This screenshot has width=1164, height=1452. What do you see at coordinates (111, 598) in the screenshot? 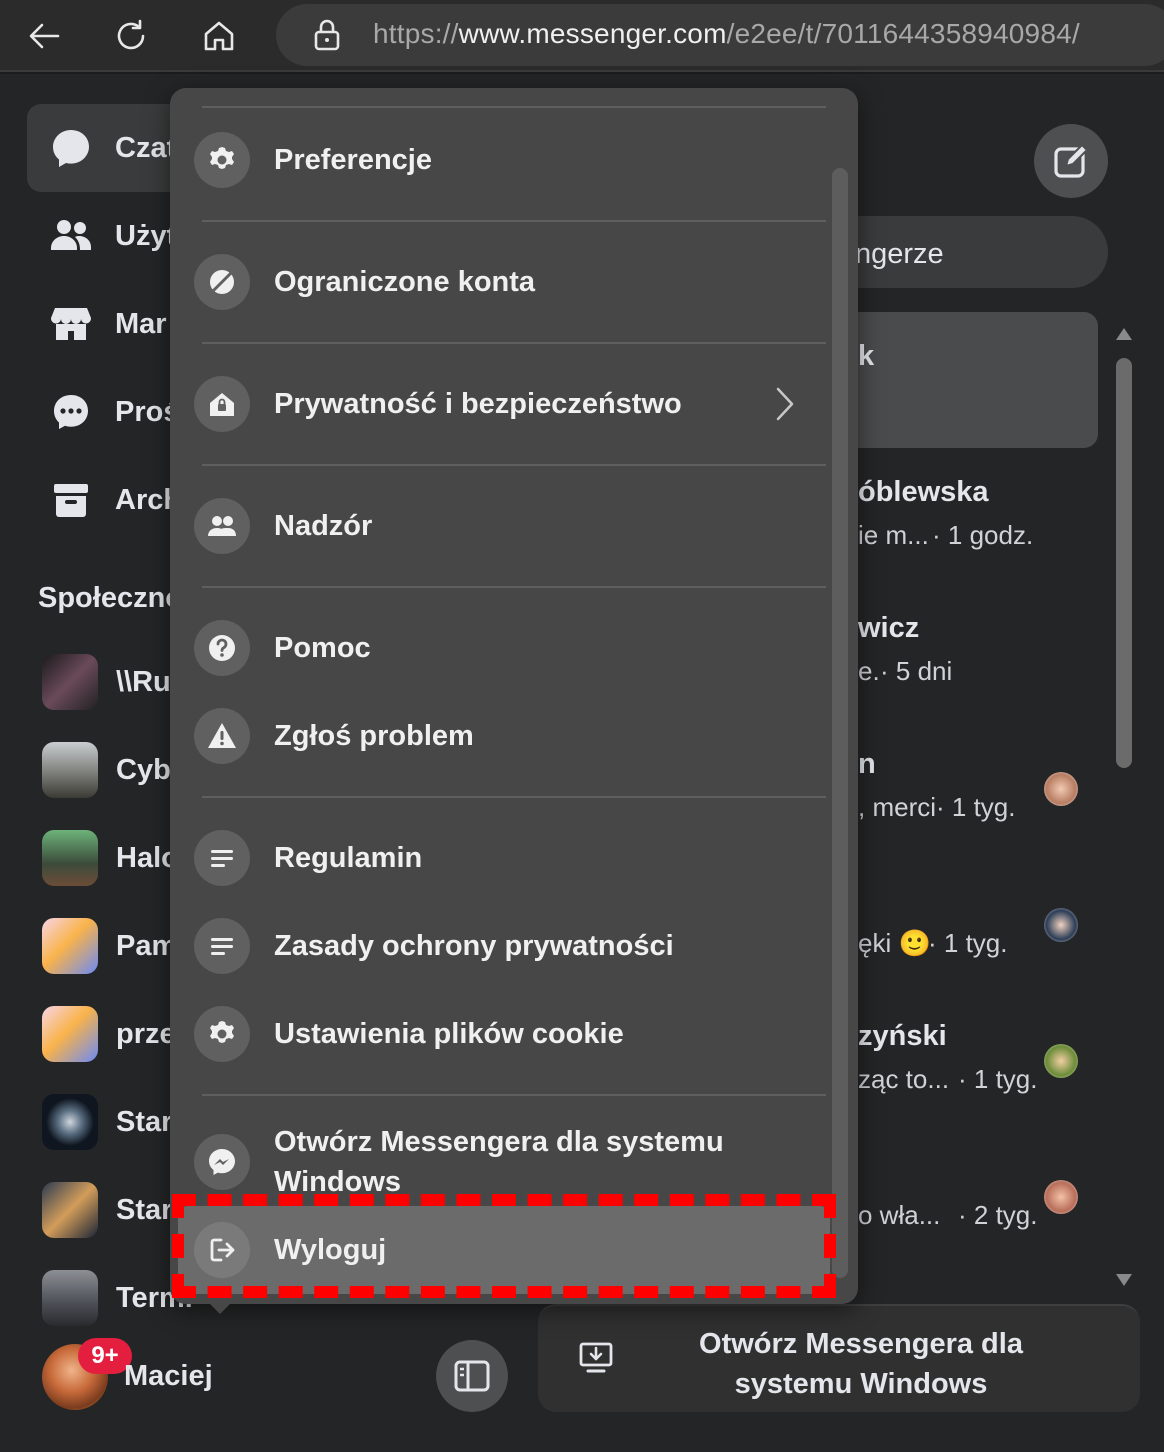
I see `communities-heading: Społeczno` at bounding box center [111, 598].